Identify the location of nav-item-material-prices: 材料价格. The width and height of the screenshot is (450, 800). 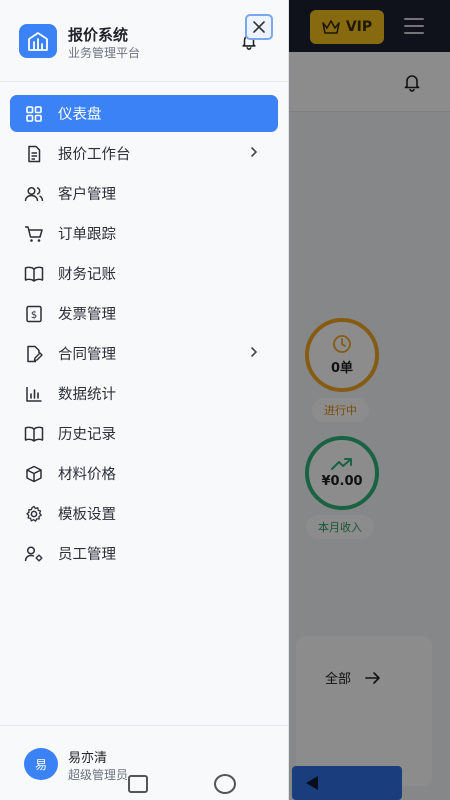
(144, 473).